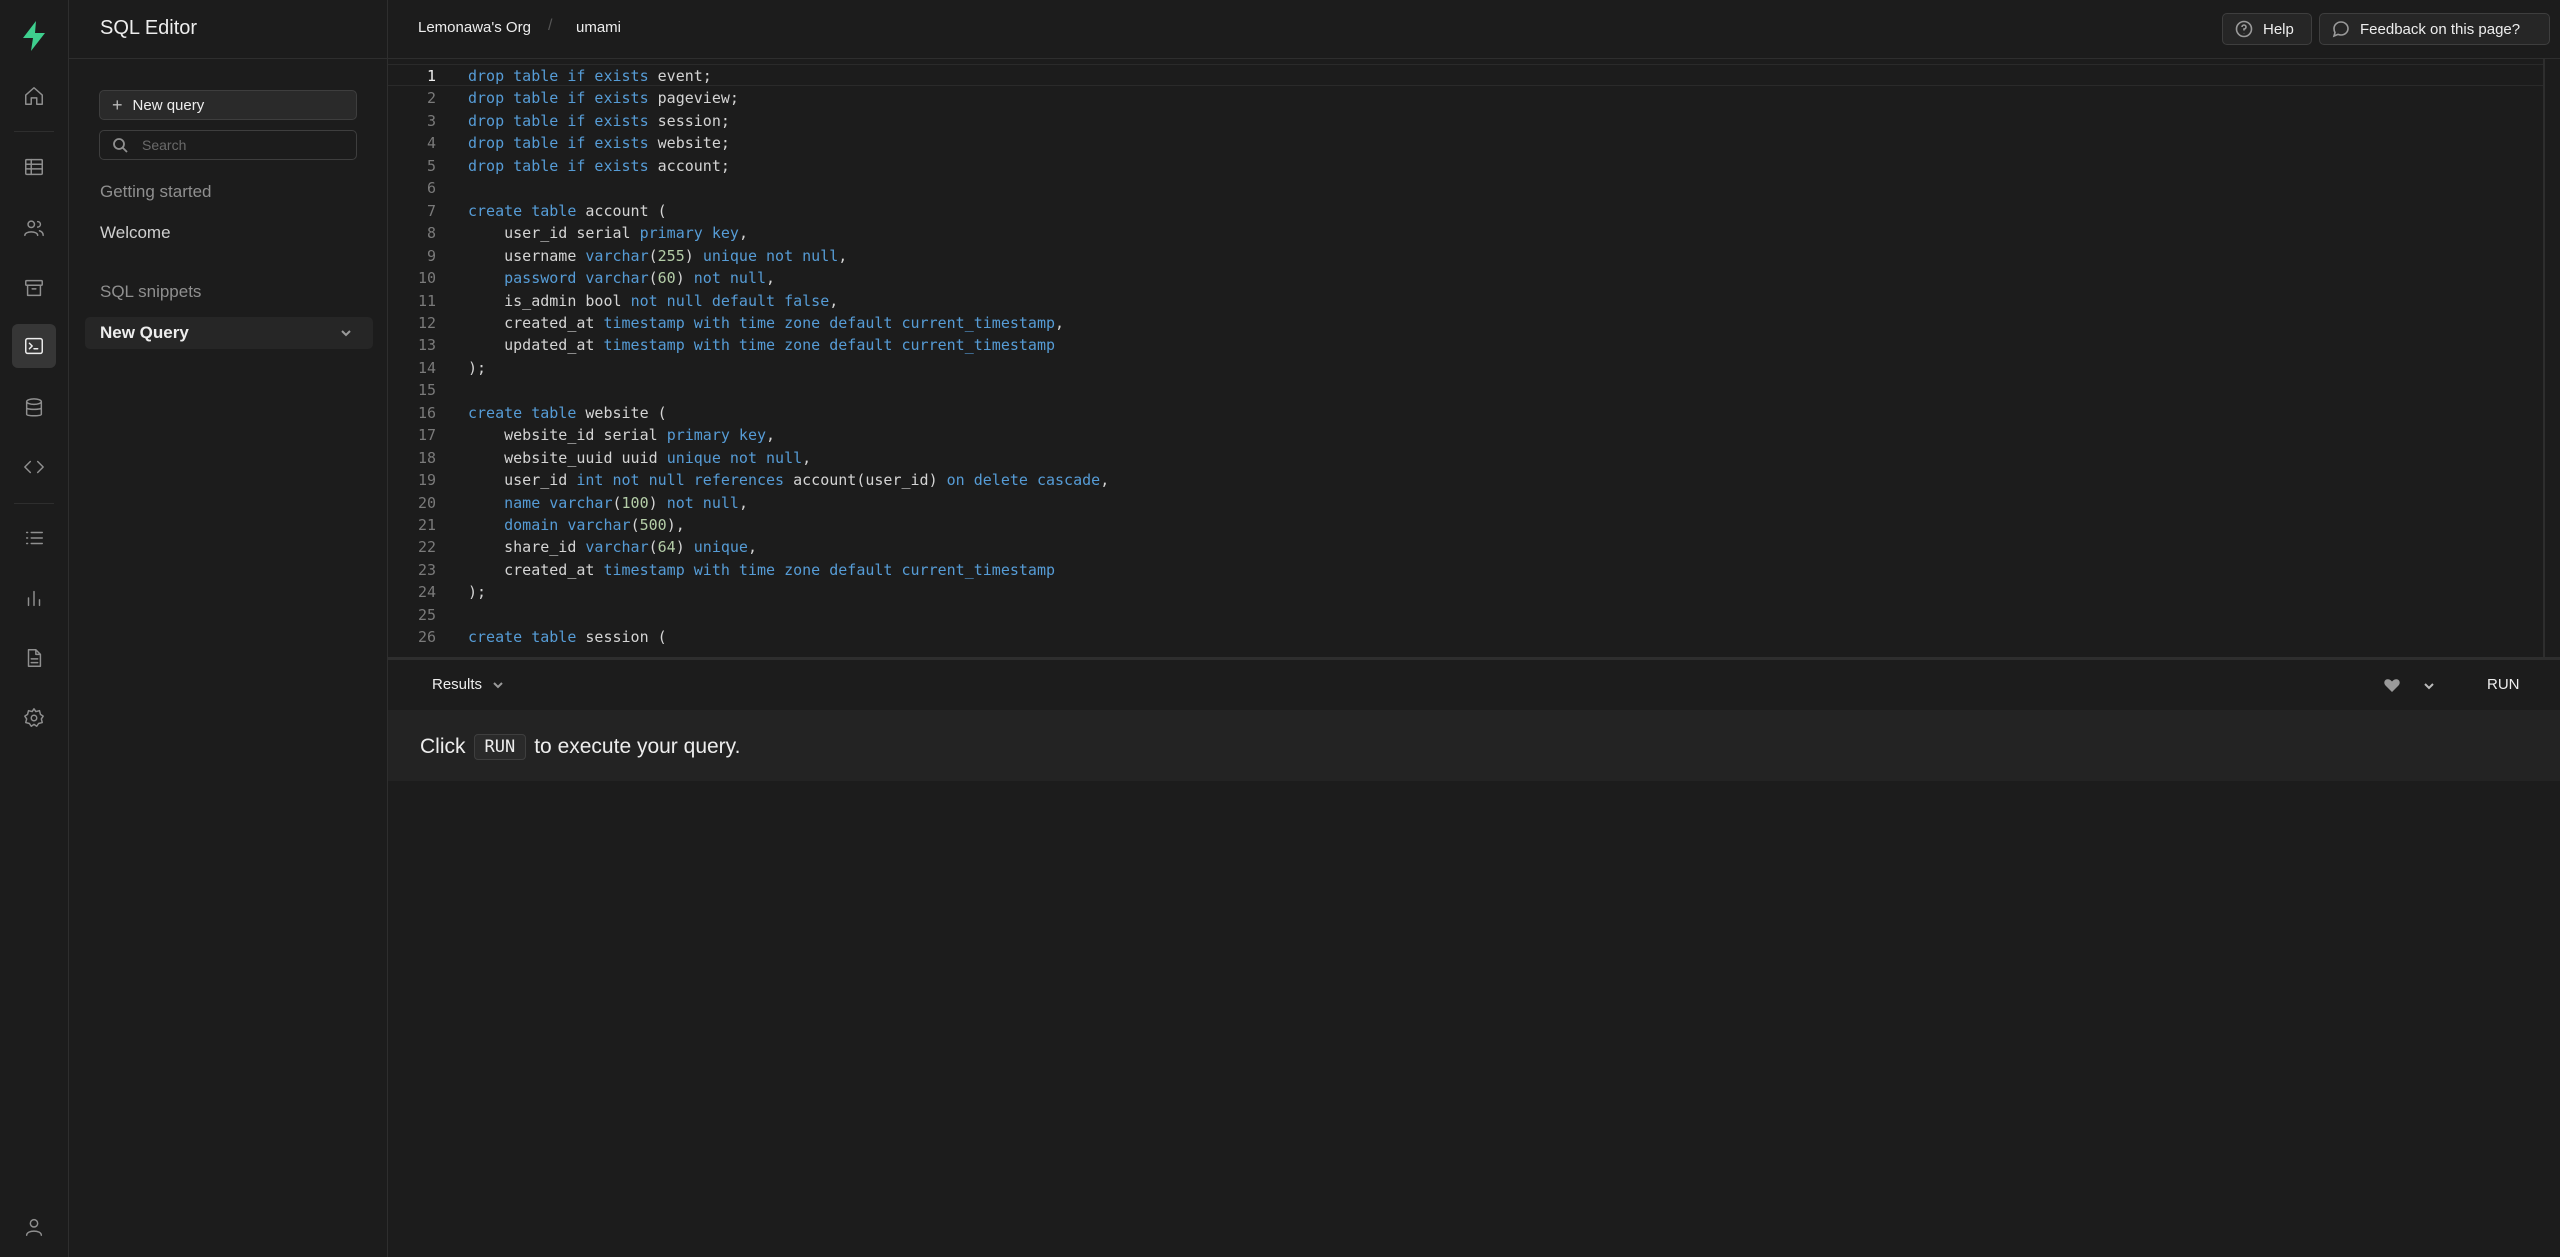 This screenshot has width=2560, height=1257. Describe the element at coordinates (426, 592) in the screenshot. I see `line-number: 24` at that location.